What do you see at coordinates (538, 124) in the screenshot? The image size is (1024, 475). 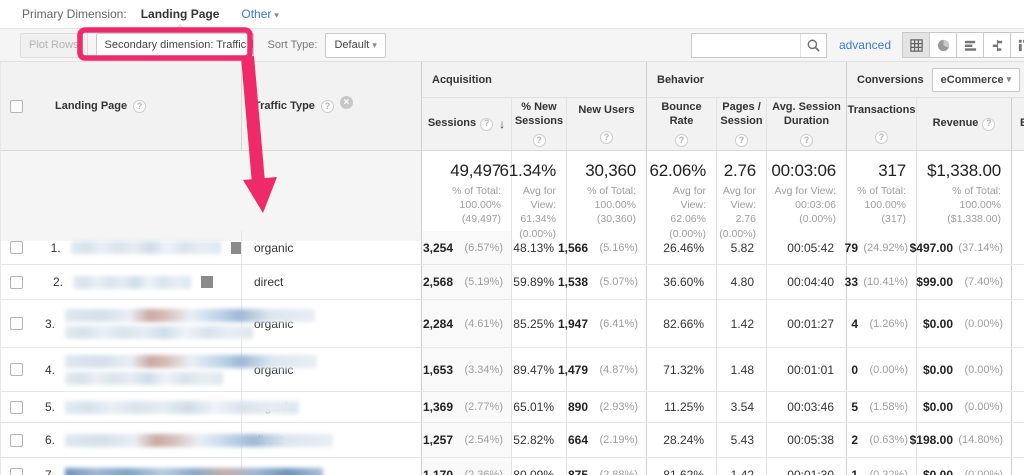 I see `percent-new-sessions-column-header: % New Sessions?` at bounding box center [538, 124].